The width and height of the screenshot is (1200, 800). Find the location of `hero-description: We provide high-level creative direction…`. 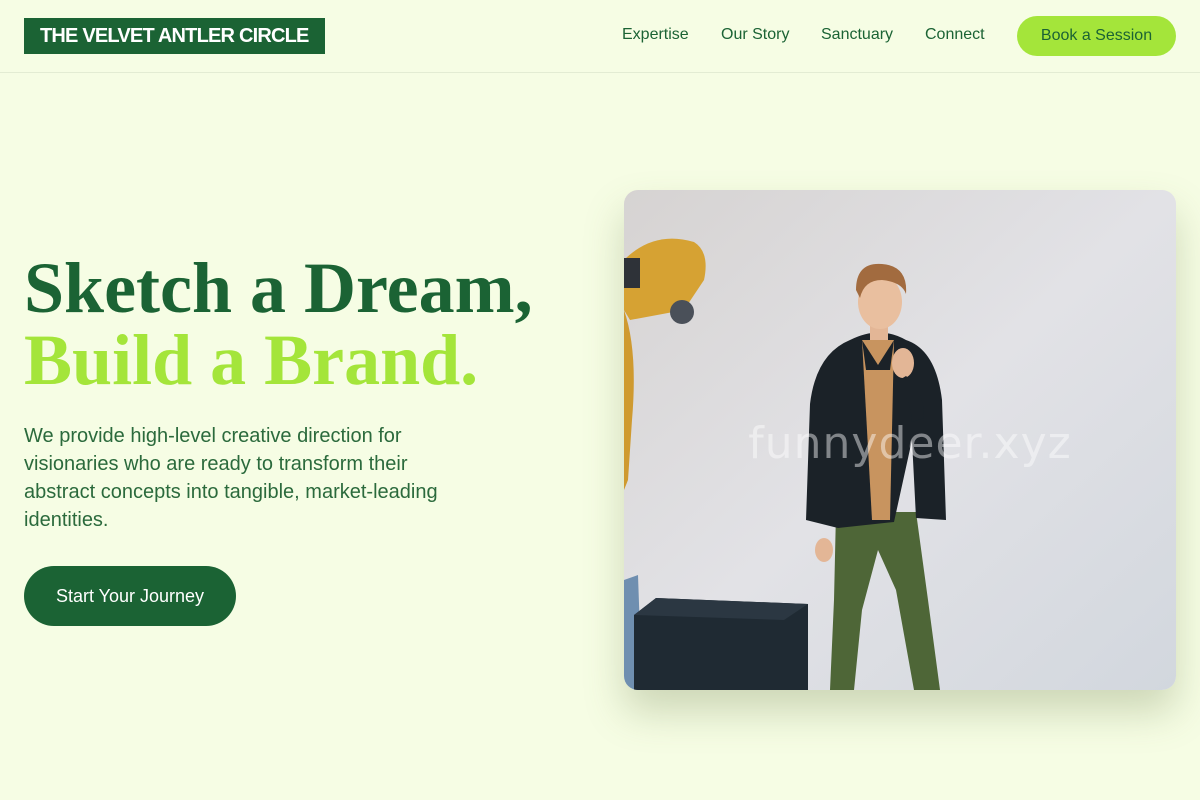

hero-description: We provide high-level creative direction… is located at coordinates (231, 478).